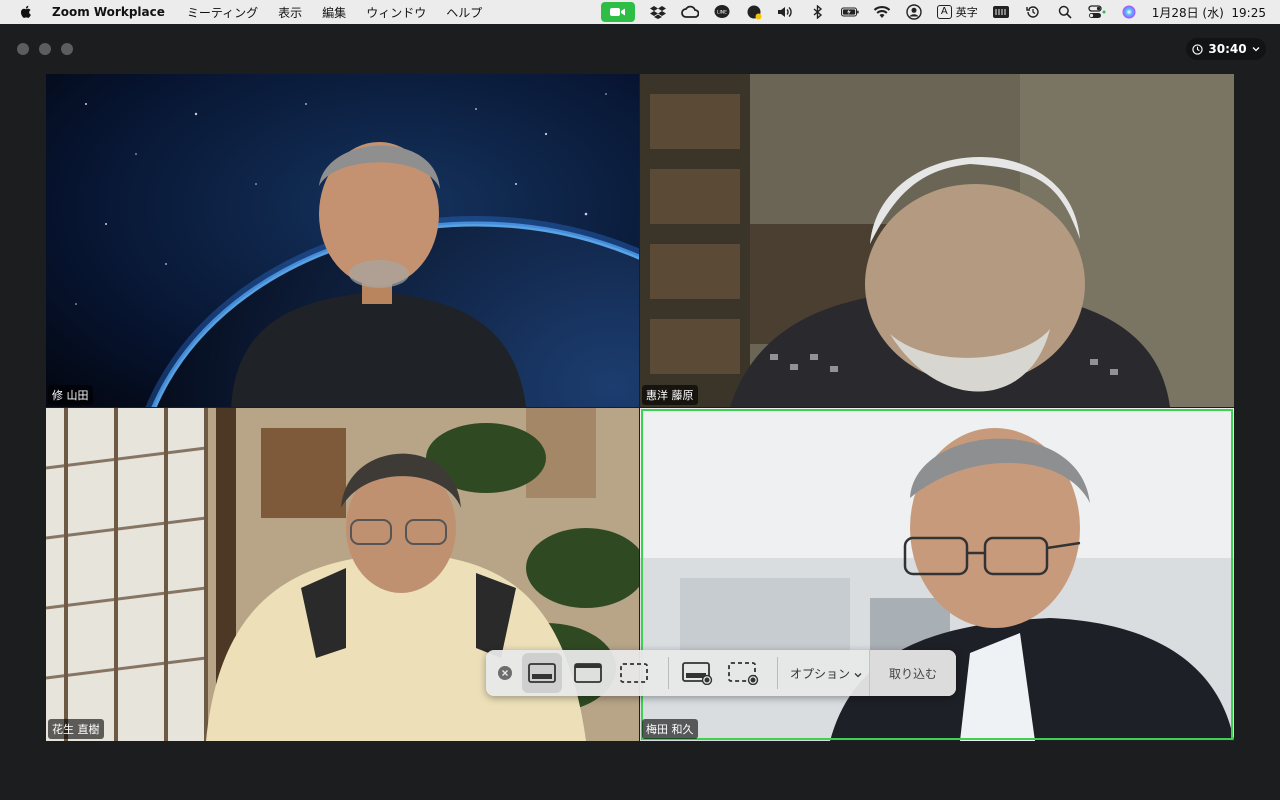 This screenshot has width=1280, height=800. I want to click on timer-text: 30:40, so click(1227, 49).